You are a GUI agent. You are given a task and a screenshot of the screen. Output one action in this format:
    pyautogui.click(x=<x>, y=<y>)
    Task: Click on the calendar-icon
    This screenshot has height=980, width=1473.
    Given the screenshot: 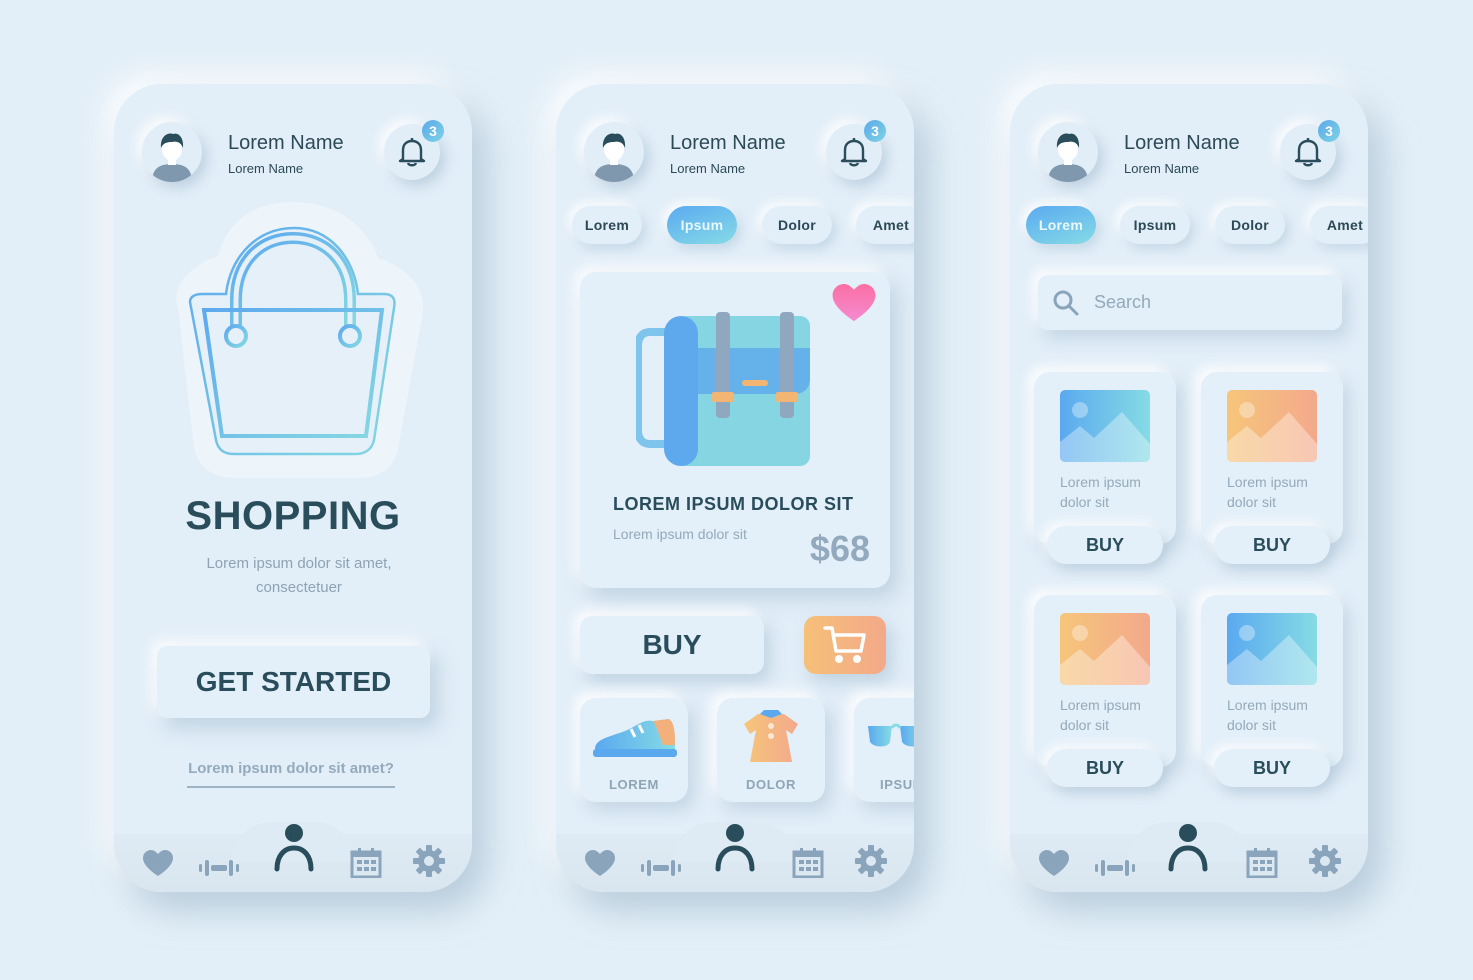 What is the action you would take?
    pyautogui.click(x=1262, y=863)
    